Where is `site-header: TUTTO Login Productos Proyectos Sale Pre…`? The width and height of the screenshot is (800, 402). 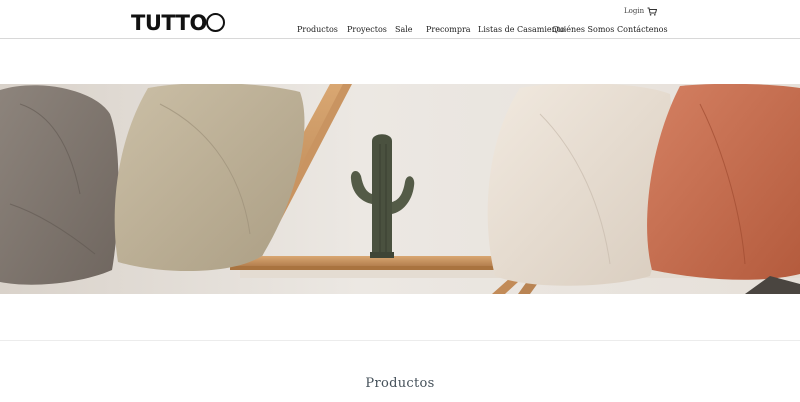
site-header: TUTTO Login Productos Proyectos Sale Pre… is located at coordinates (400, 19).